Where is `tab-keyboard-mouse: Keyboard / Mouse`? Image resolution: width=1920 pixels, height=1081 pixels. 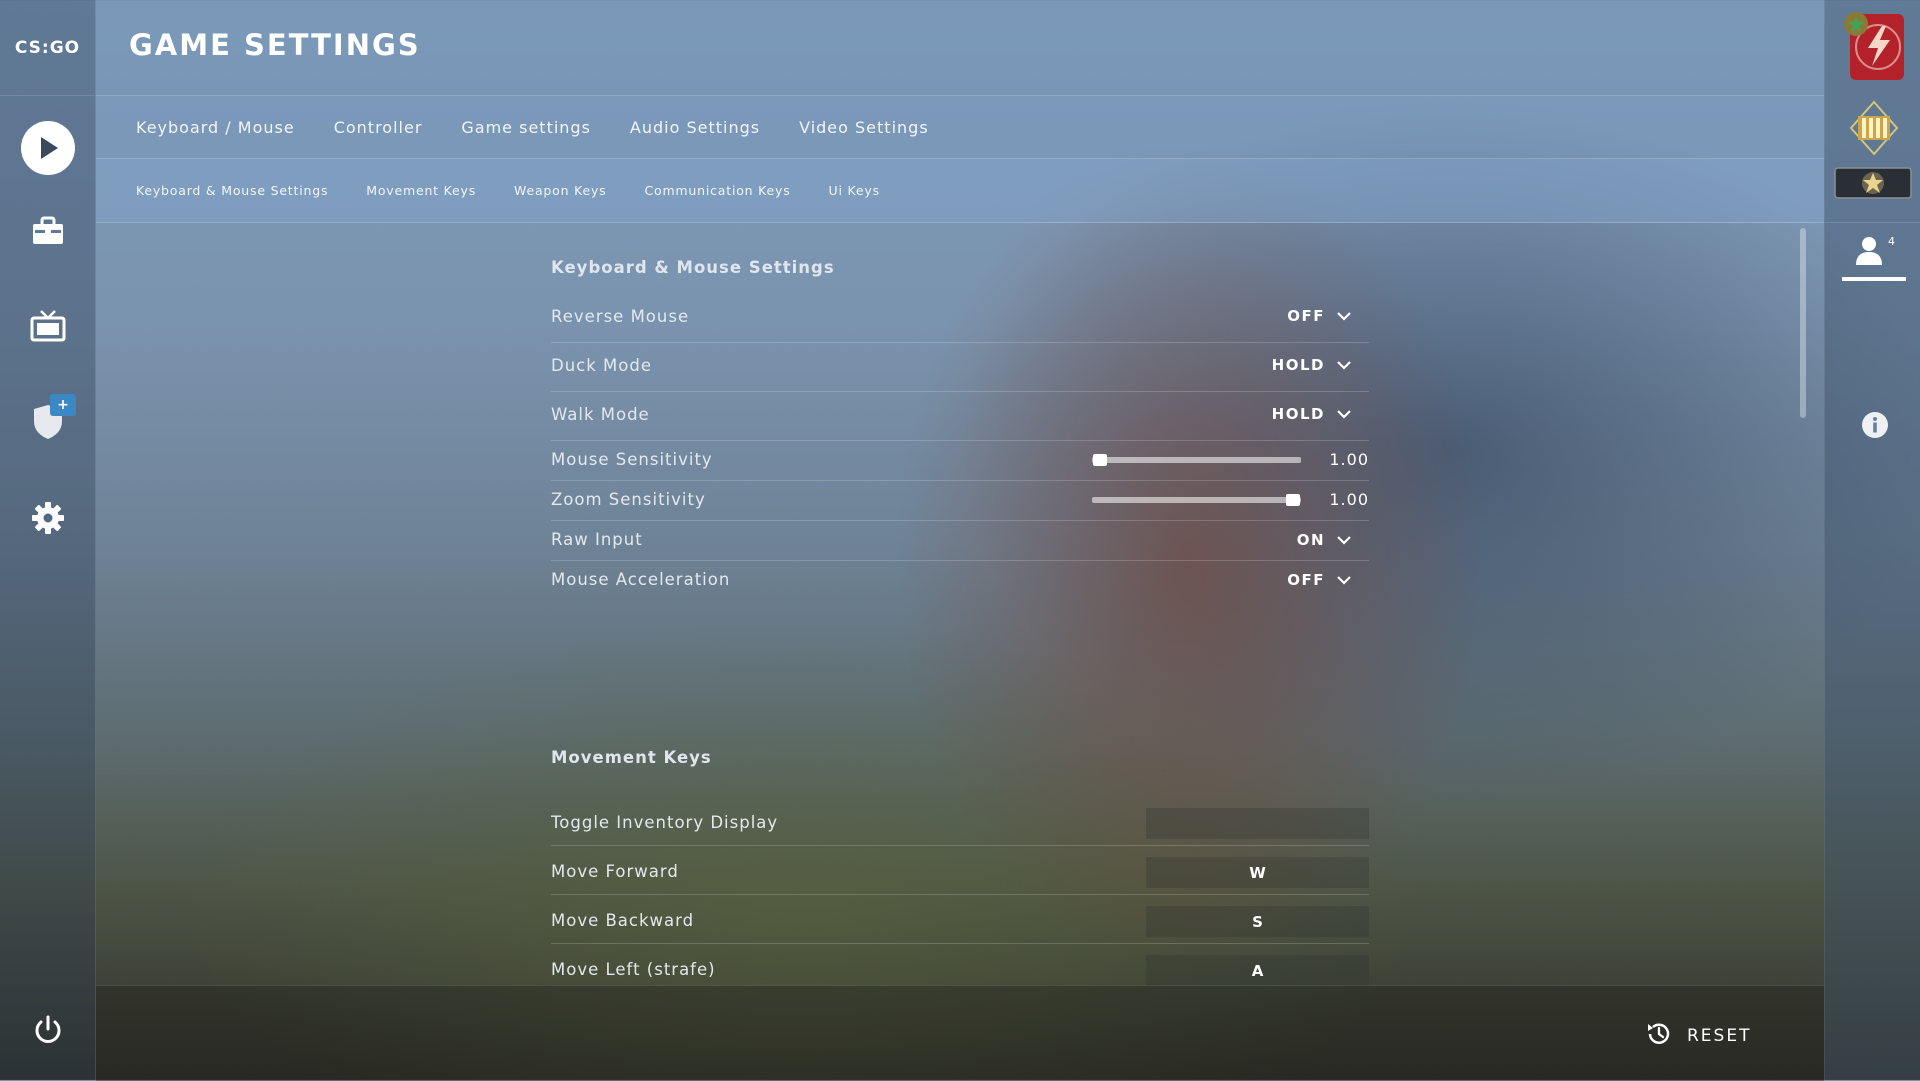 tab-keyboard-mouse: Keyboard / Mouse is located at coordinates (215, 127).